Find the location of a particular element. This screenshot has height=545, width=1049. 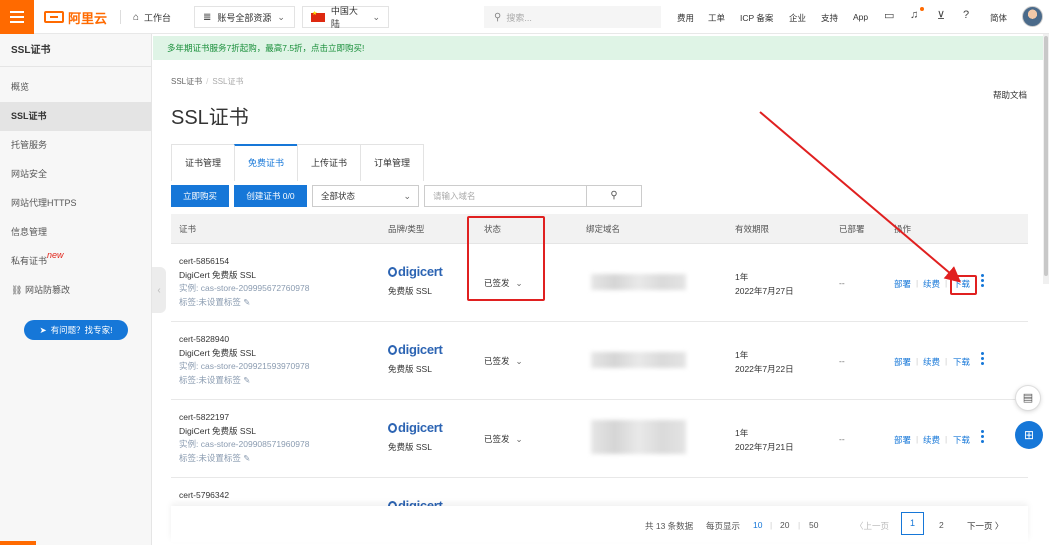

account-resources-dropdown: ≣ 账号全部资源 ⌄ is located at coordinates (244, 17).